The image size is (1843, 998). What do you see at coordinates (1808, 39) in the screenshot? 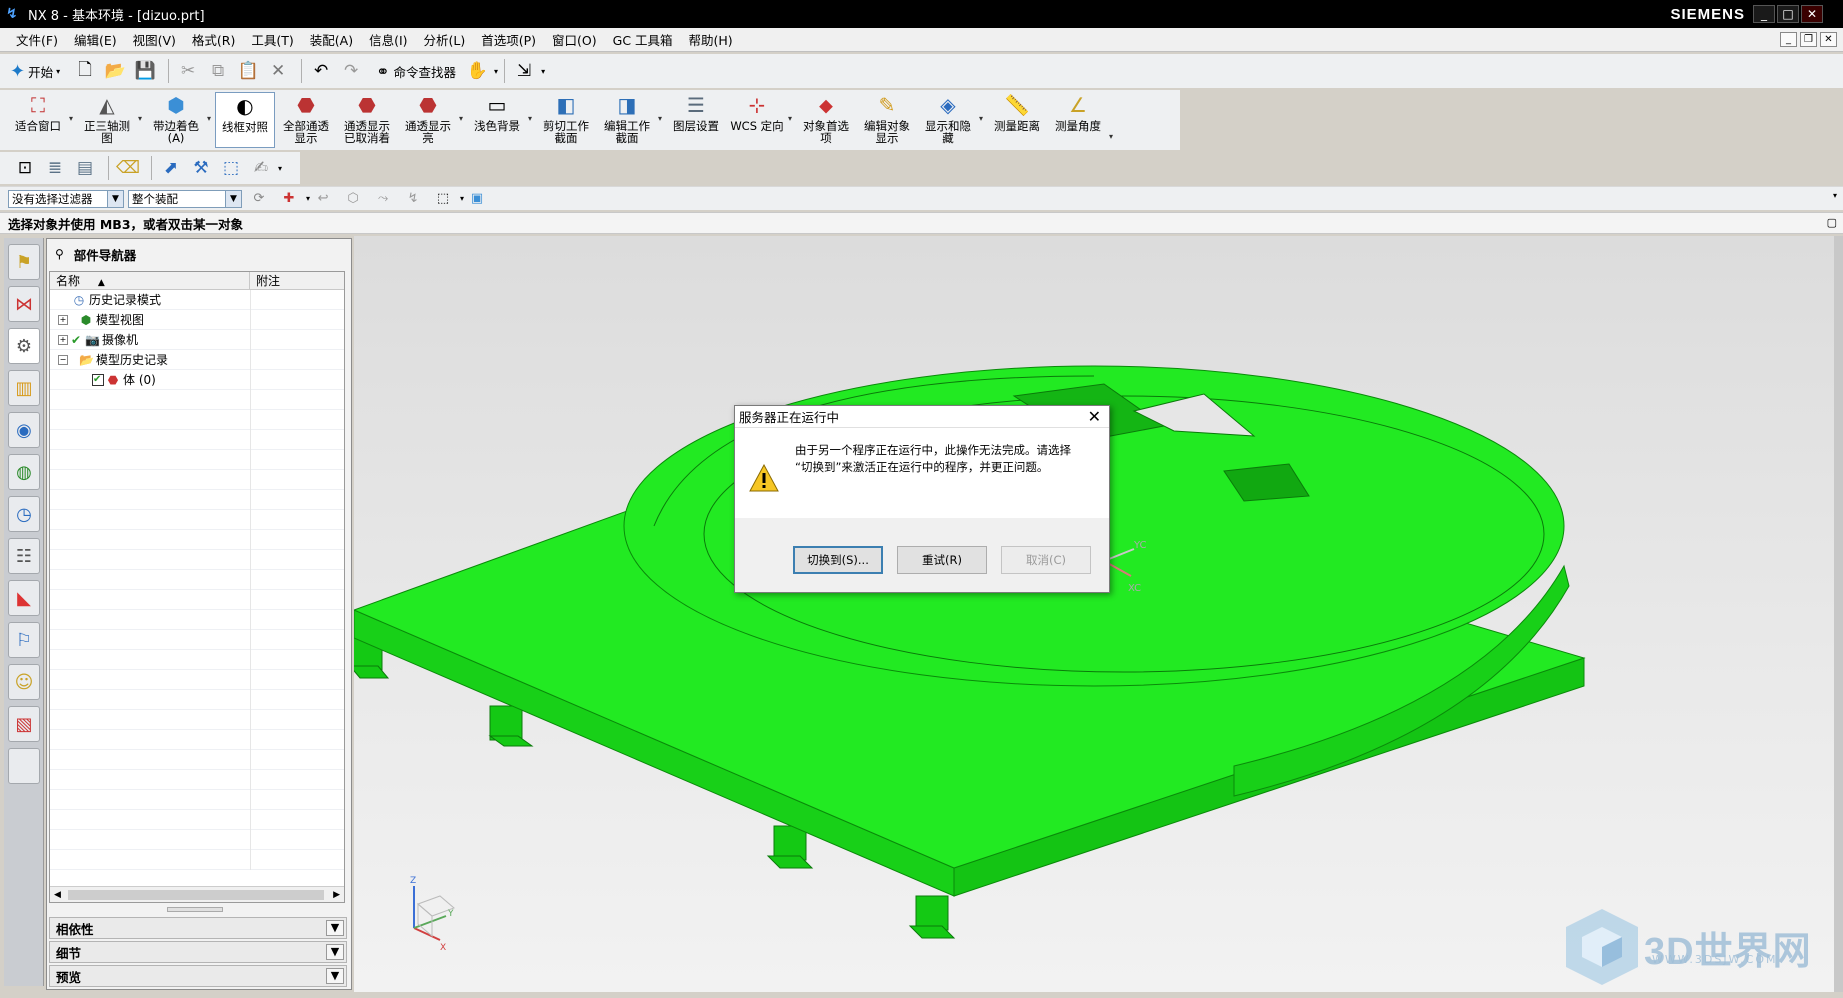
I see `doc-restore-button: ❐` at bounding box center [1808, 39].